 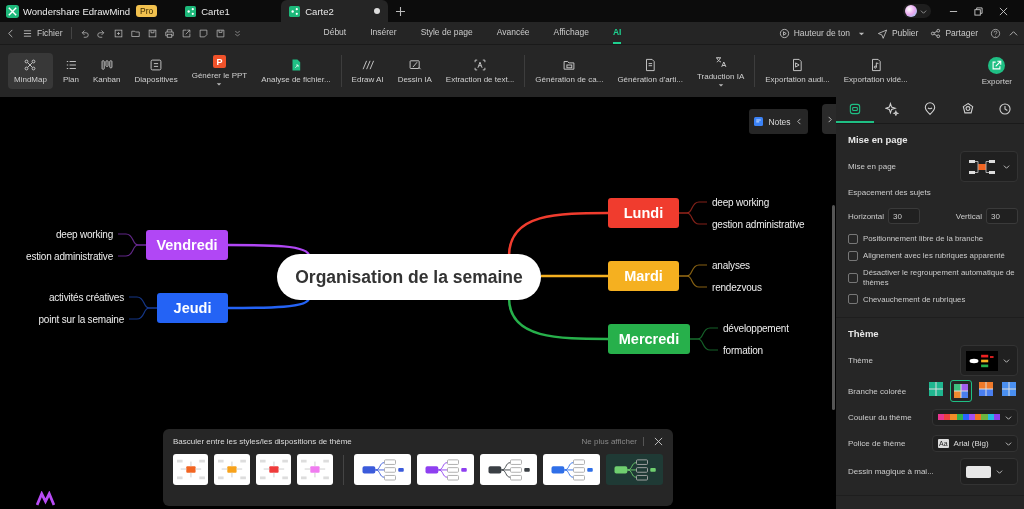 What do you see at coordinates (821, 33) in the screenshot?
I see `toolbar-action: Hauteur de ton` at bounding box center [821, 33].